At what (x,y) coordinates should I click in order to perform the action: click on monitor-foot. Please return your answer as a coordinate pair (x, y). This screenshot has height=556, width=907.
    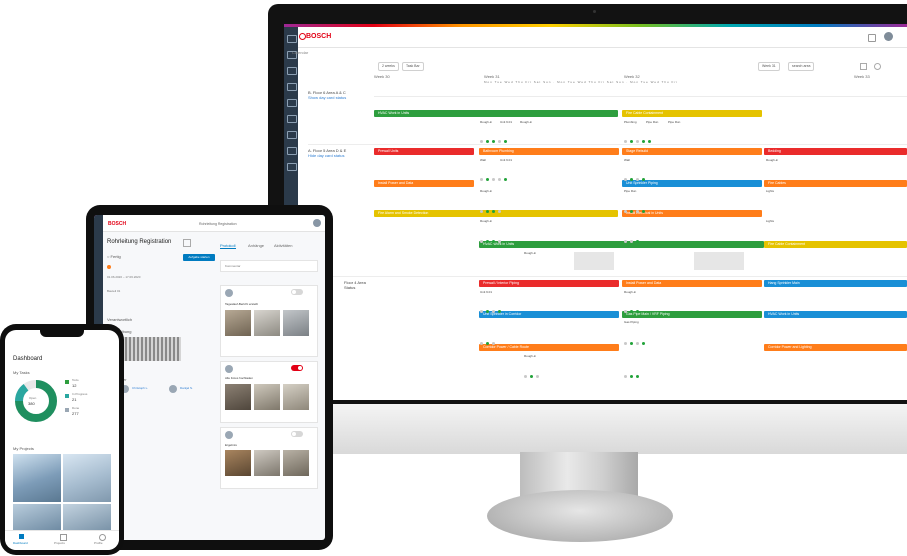
    Looking at the image, I should click on (580, 516).